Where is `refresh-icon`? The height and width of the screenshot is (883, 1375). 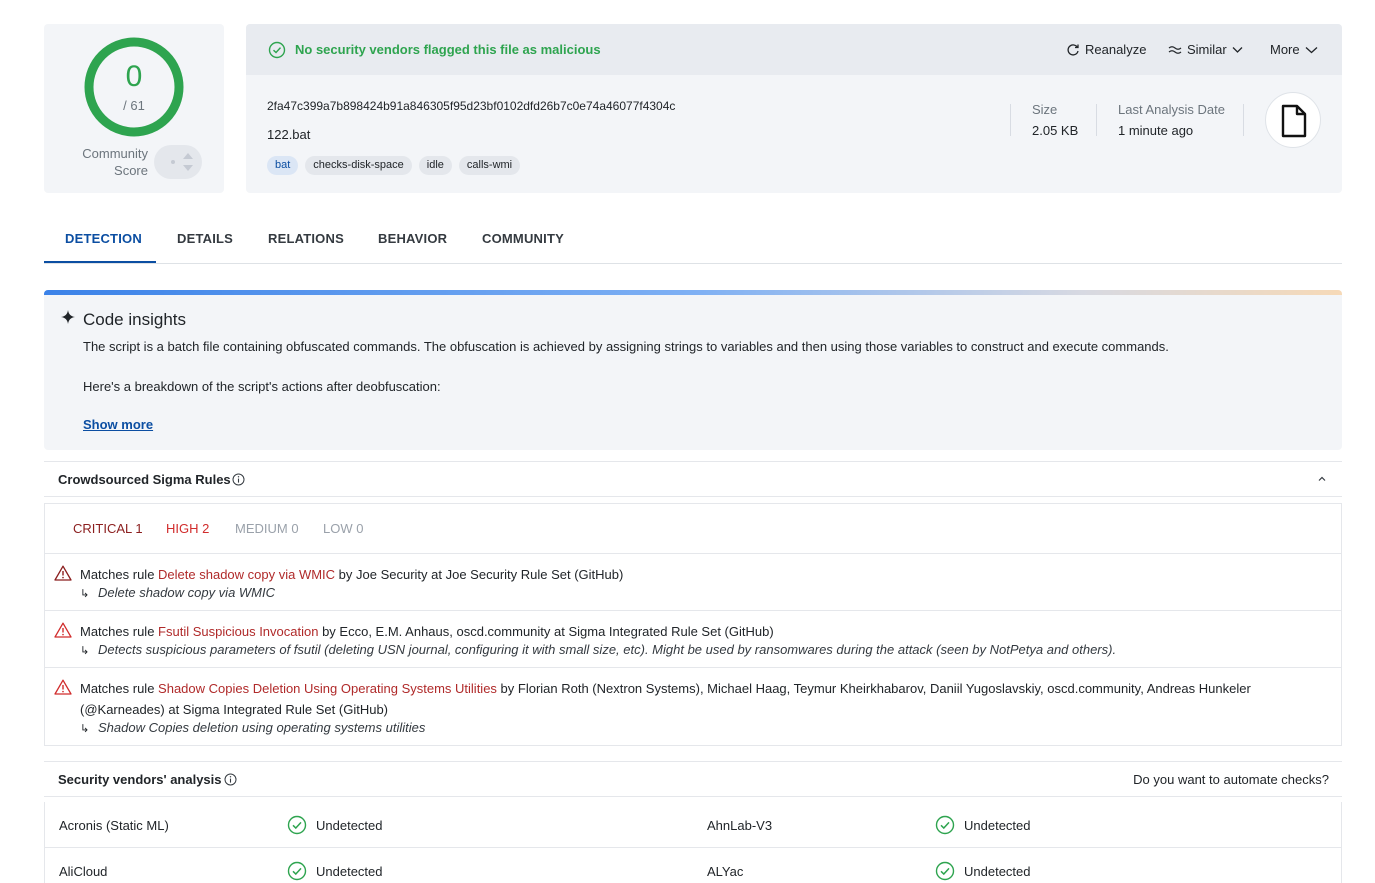
refresh-icon is located at coordinates (1073, 49).